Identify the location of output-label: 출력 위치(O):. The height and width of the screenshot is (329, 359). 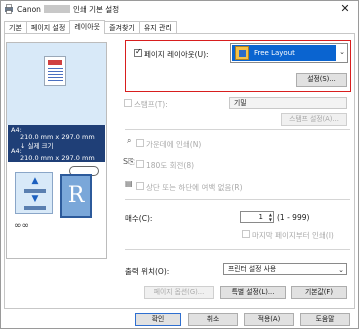
(147, 271).